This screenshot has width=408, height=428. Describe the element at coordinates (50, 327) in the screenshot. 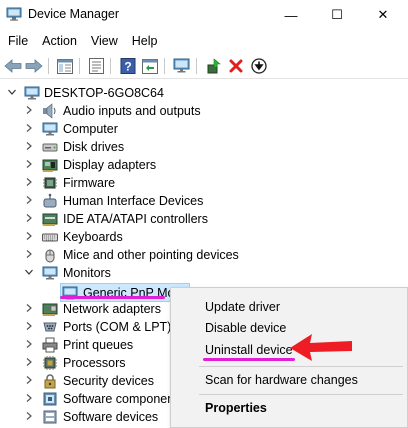

I see `port-icon` at that location.